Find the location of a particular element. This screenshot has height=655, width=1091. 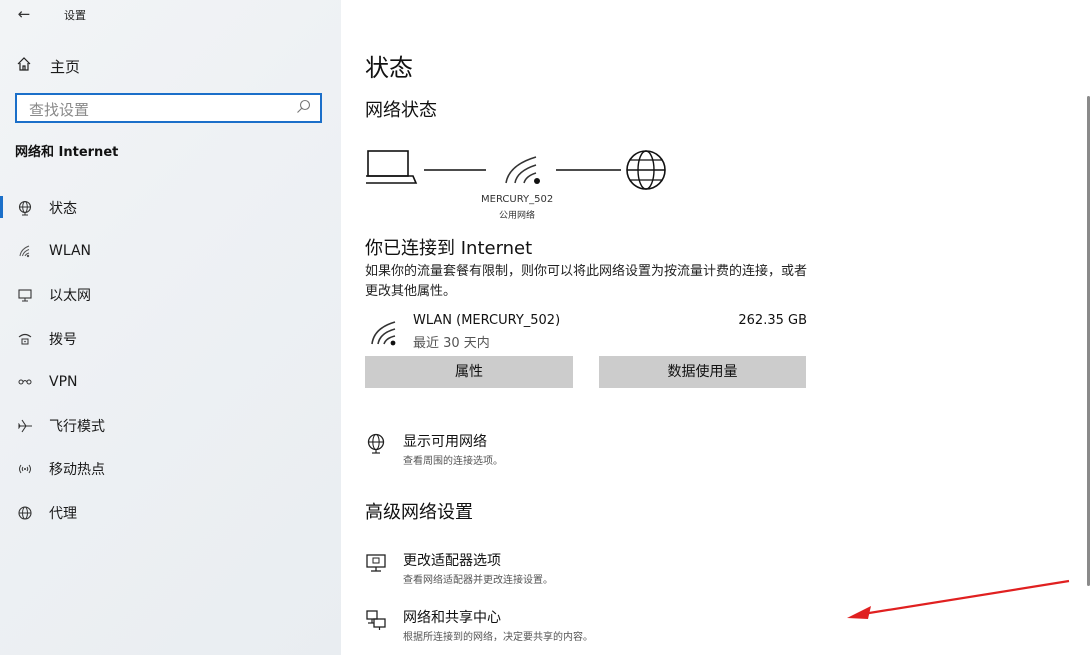

back-button: ← is located at coordinates (24, 14).